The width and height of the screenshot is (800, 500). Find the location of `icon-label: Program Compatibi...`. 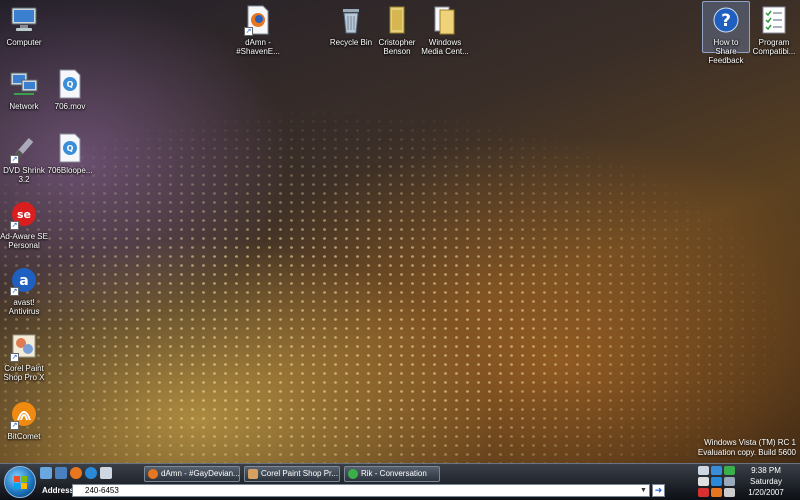

icon-label: Program Compatibi... is located at coordinates (774, 47).